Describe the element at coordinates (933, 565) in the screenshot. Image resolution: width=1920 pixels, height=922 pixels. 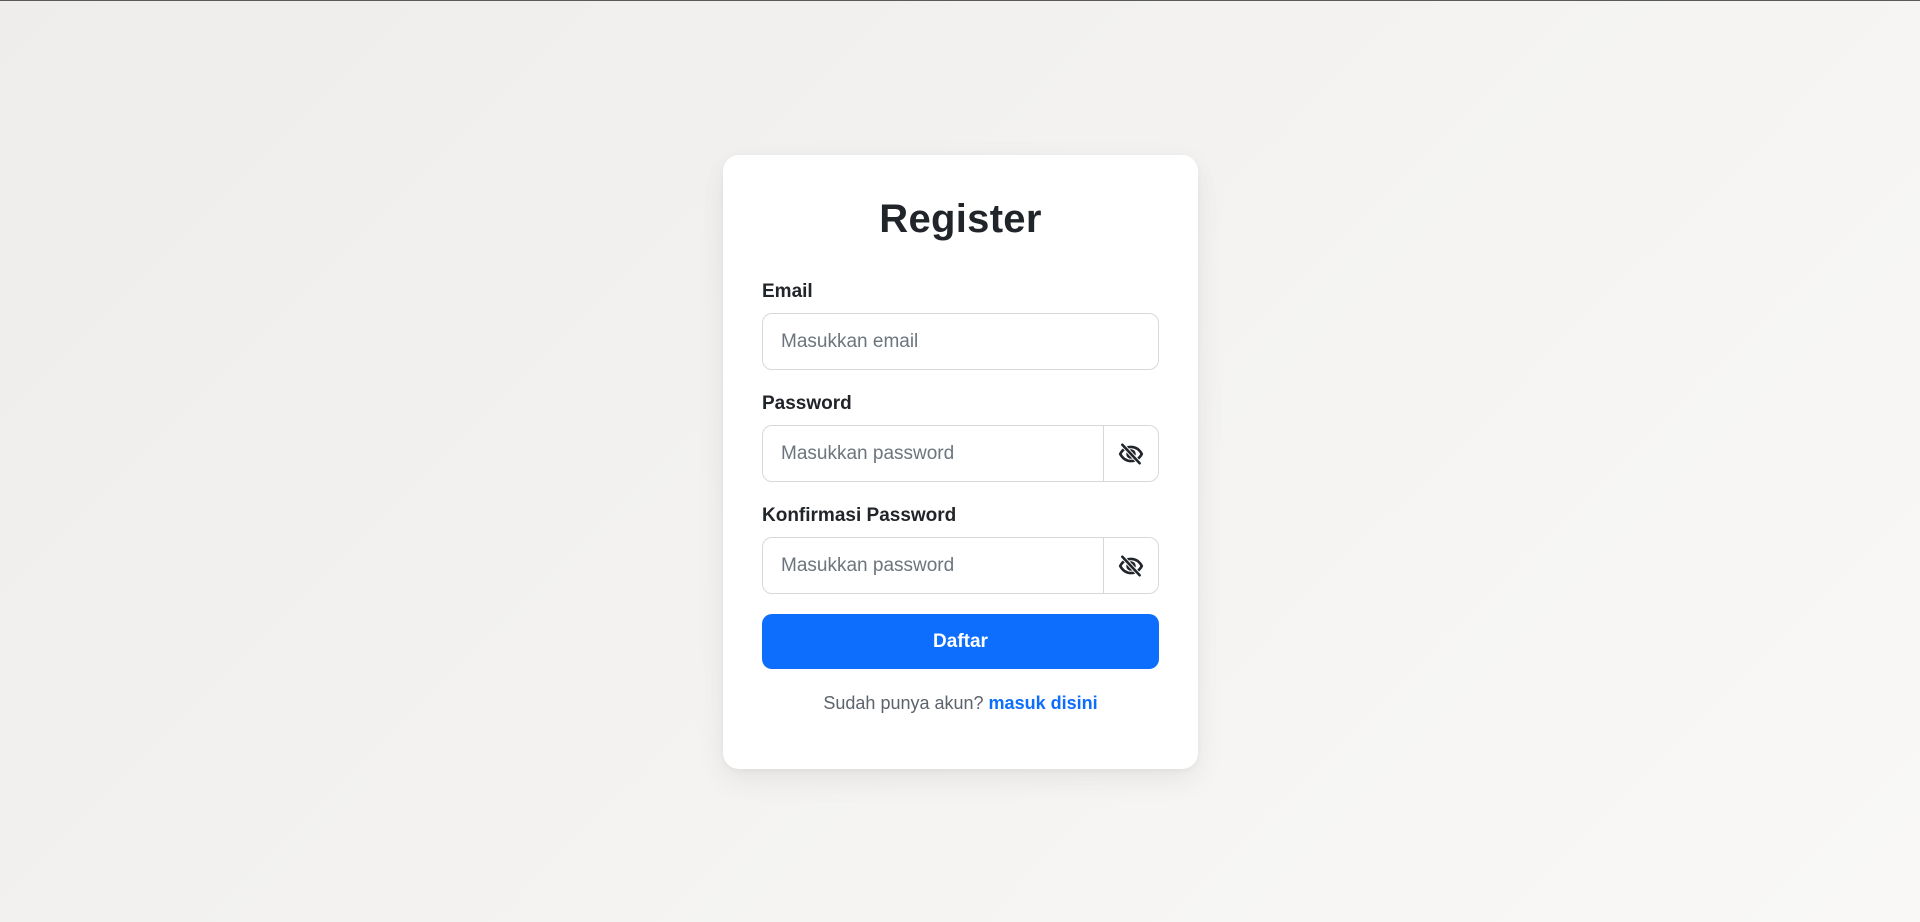
I see `confirm-password-input` at that location.